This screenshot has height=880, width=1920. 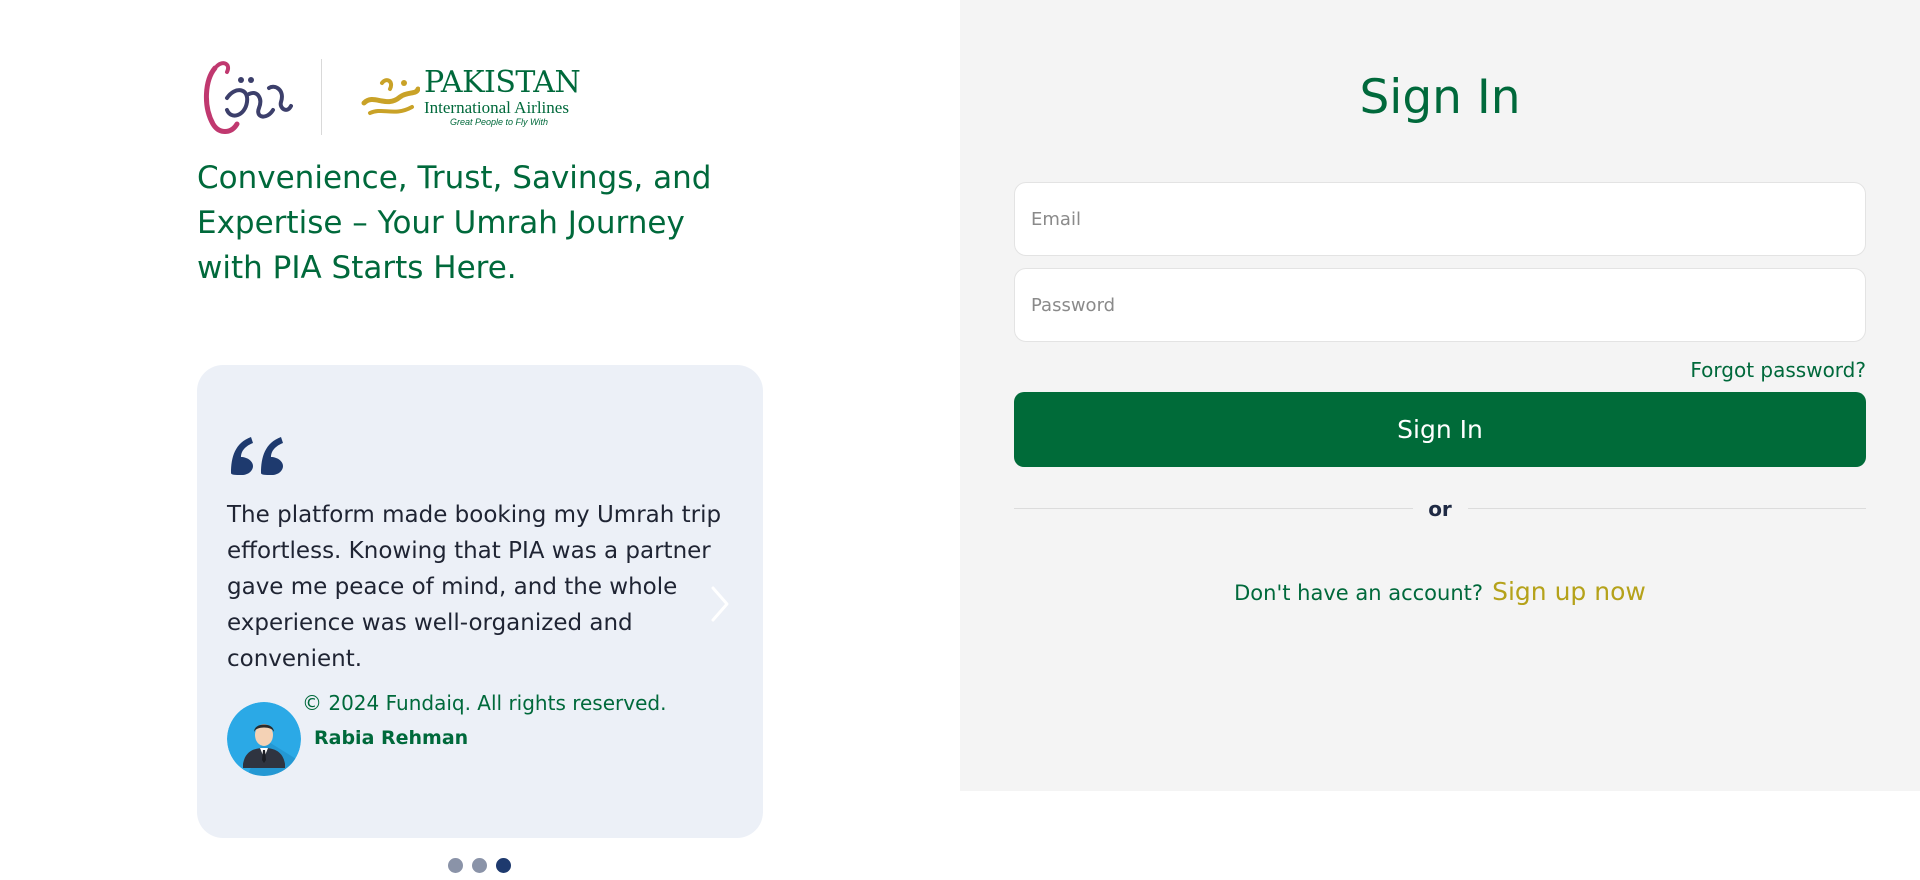 What do you see at coordinates (720, 604) in the screenshot?
I see `chevron-right-icon` at bounding box center [720, 604].